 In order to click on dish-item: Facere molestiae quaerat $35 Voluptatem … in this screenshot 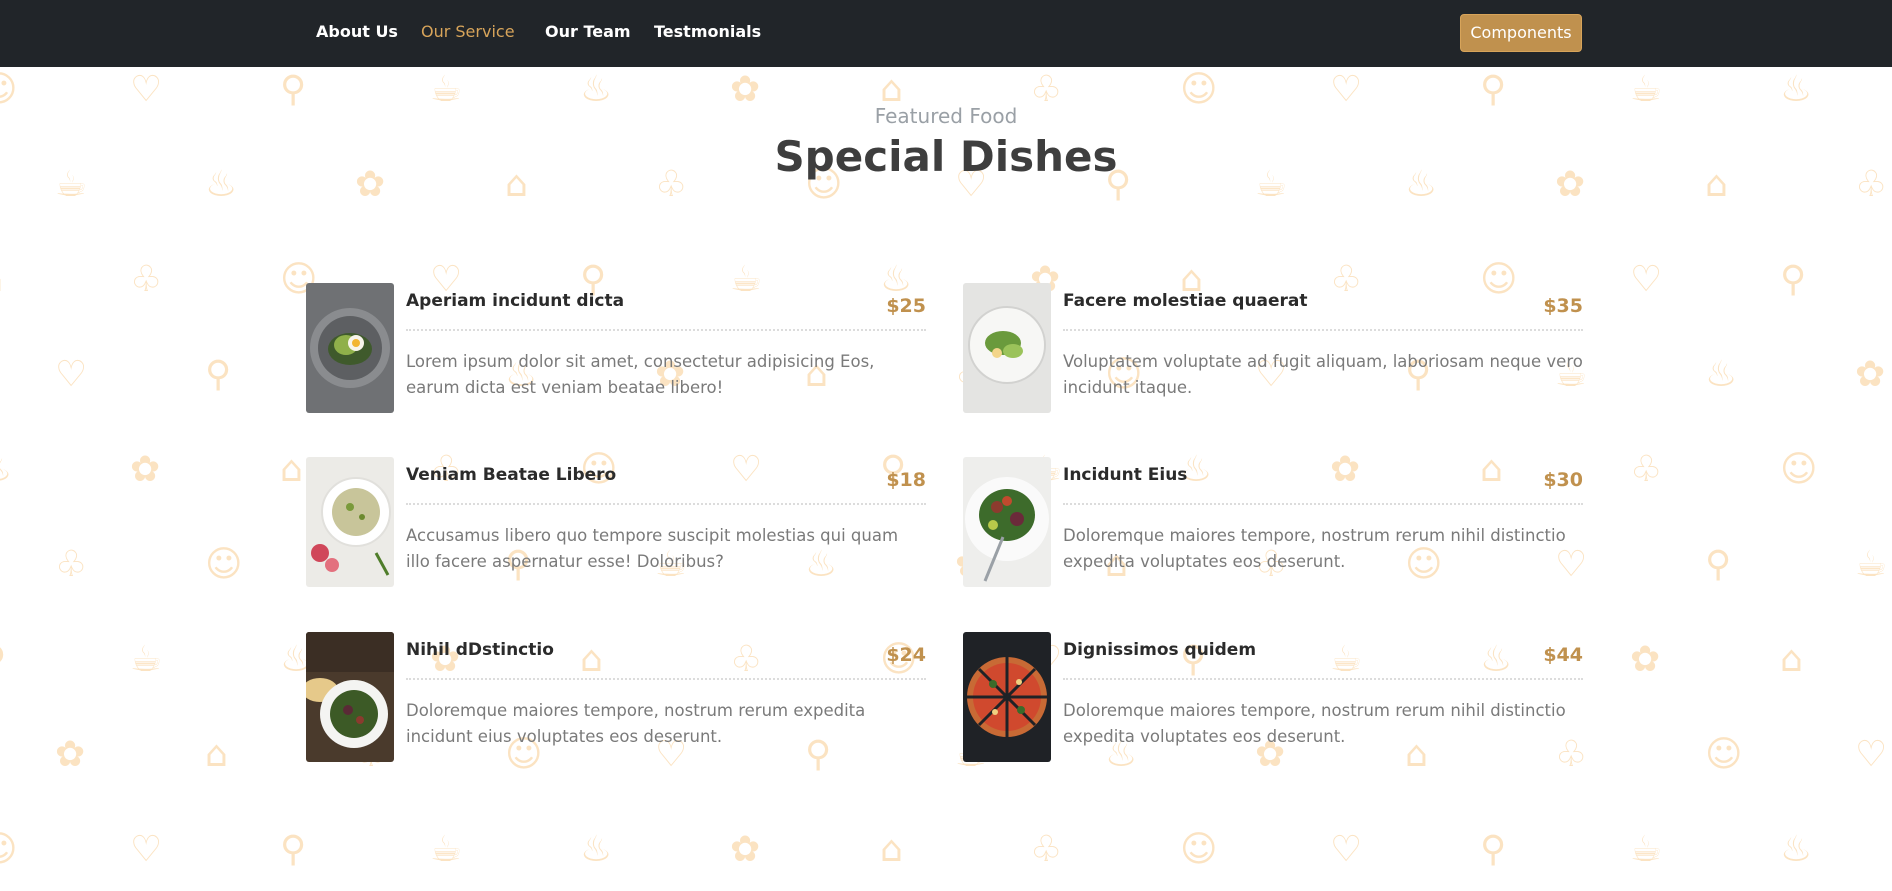, I will do `click(1273, 348)`.